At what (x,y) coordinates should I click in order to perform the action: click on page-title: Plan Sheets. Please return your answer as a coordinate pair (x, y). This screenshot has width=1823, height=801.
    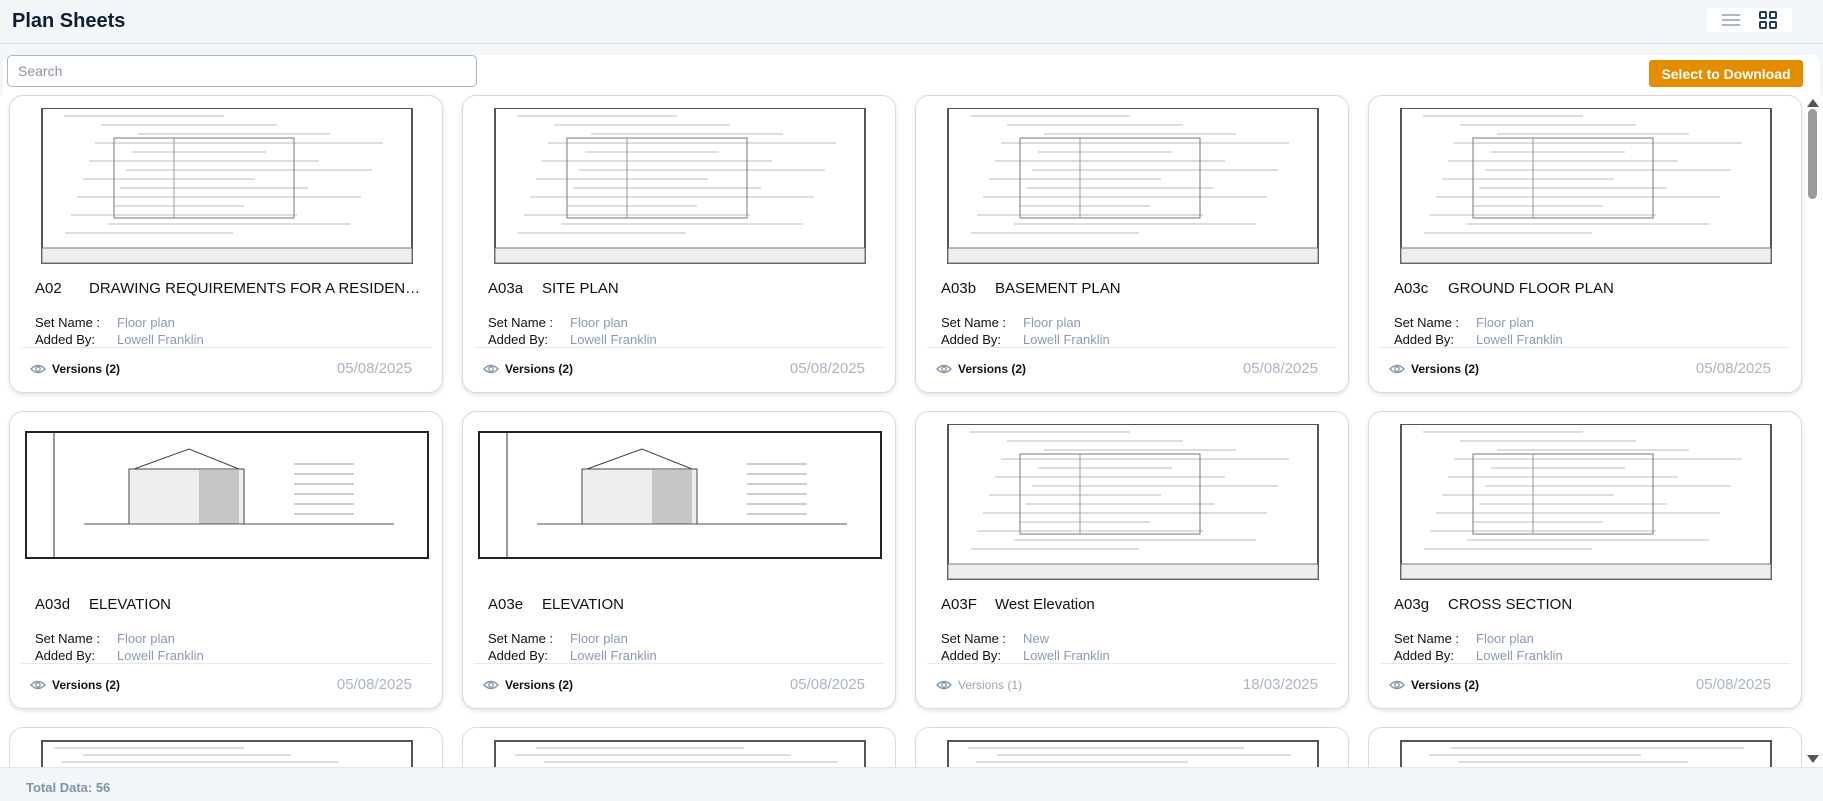
    Looking at the image, I should click on (69, 21).